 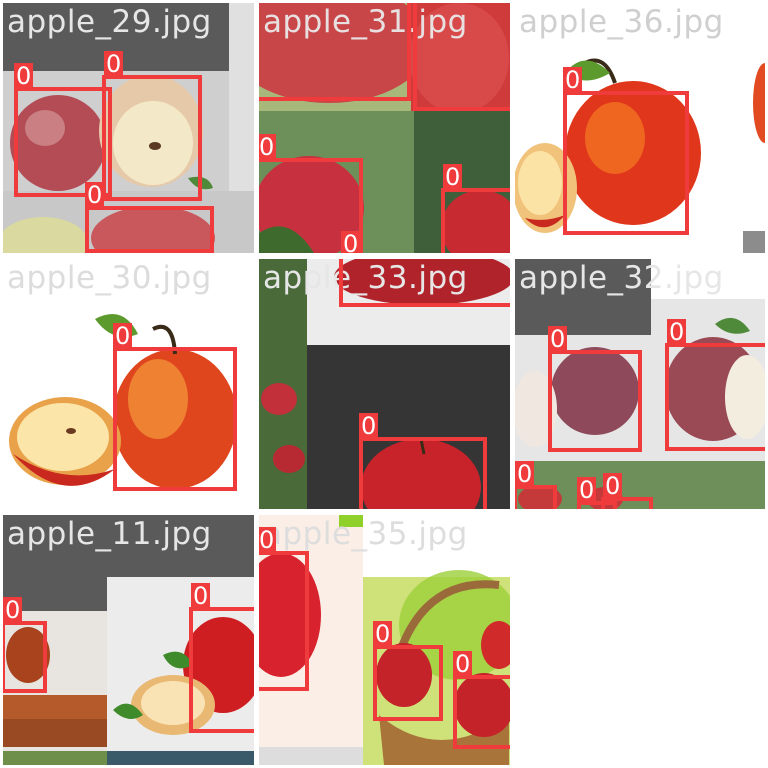 I want to click on tile-apple-11: apple_11.jpg 0 0, so click(x=128, y=640).